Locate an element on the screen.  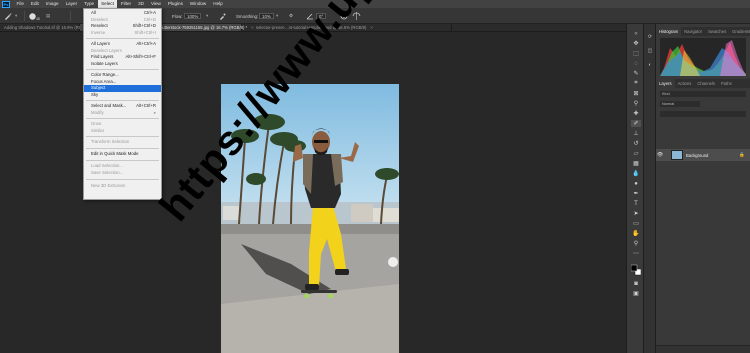
history-panel-icon: ⟳ is located at coordinates (650, 37).